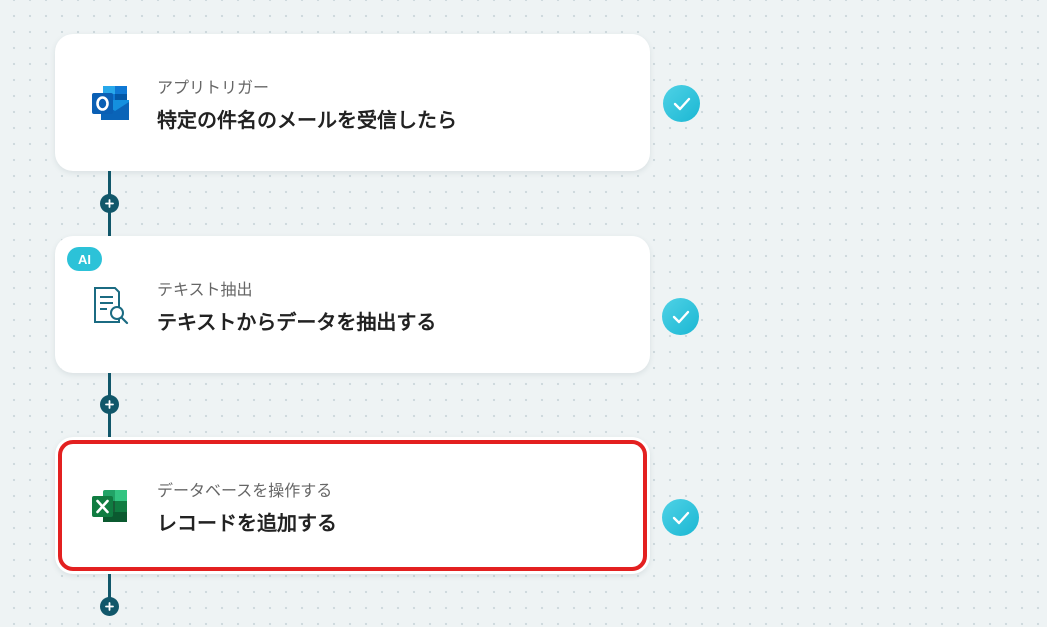 This screenshot has width=1047, height=627. Describe the element at coordinates (352, 304) in the screenshot. I see `step-card-text-extraction: AI テキスト抽出 テキストからデータを抽出する` at that location.